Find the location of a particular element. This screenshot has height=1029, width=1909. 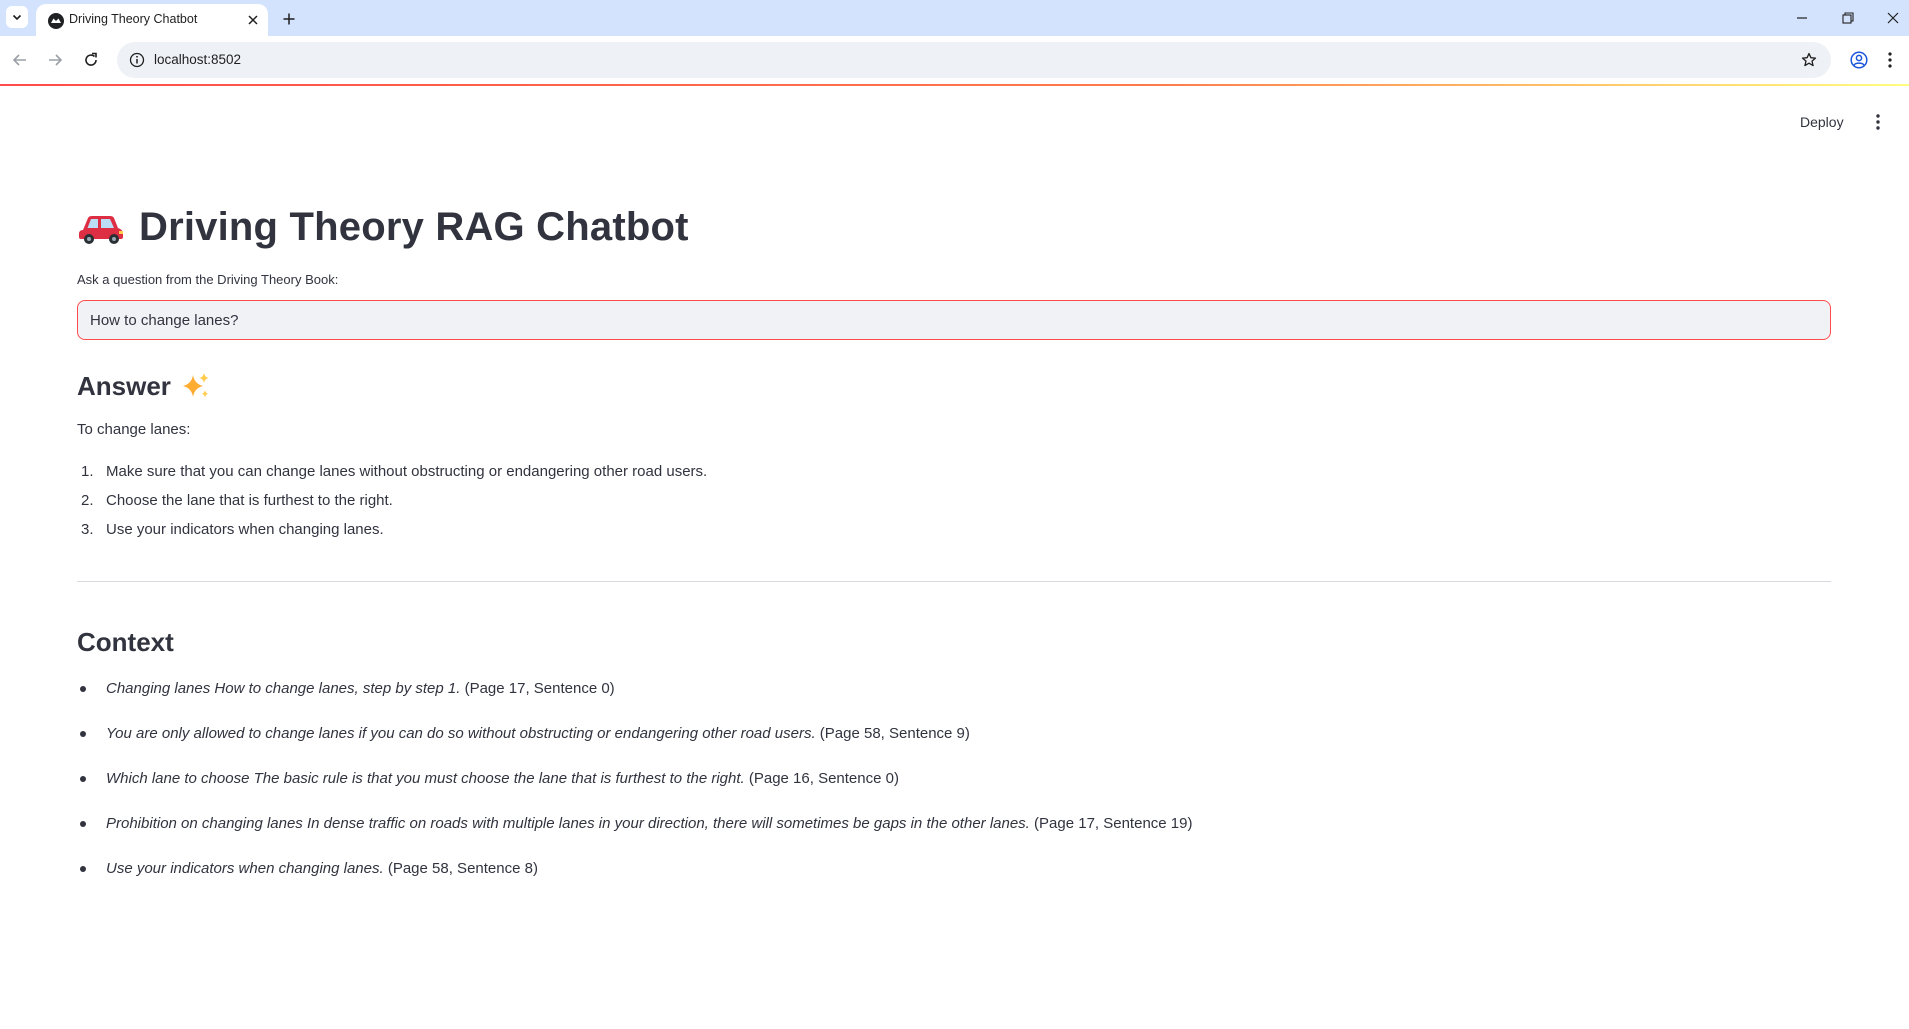

context-quote: Use your indicators when changing lanes. is located at coordinates (245, 868).